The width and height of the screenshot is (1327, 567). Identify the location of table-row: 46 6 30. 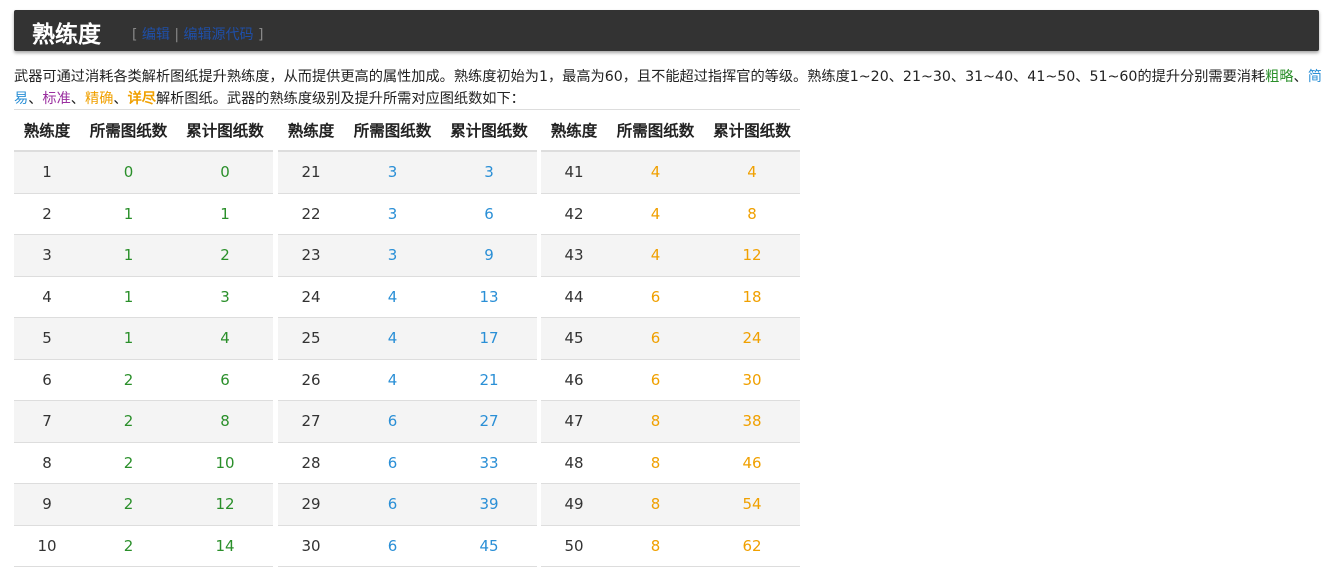
(670, 380).